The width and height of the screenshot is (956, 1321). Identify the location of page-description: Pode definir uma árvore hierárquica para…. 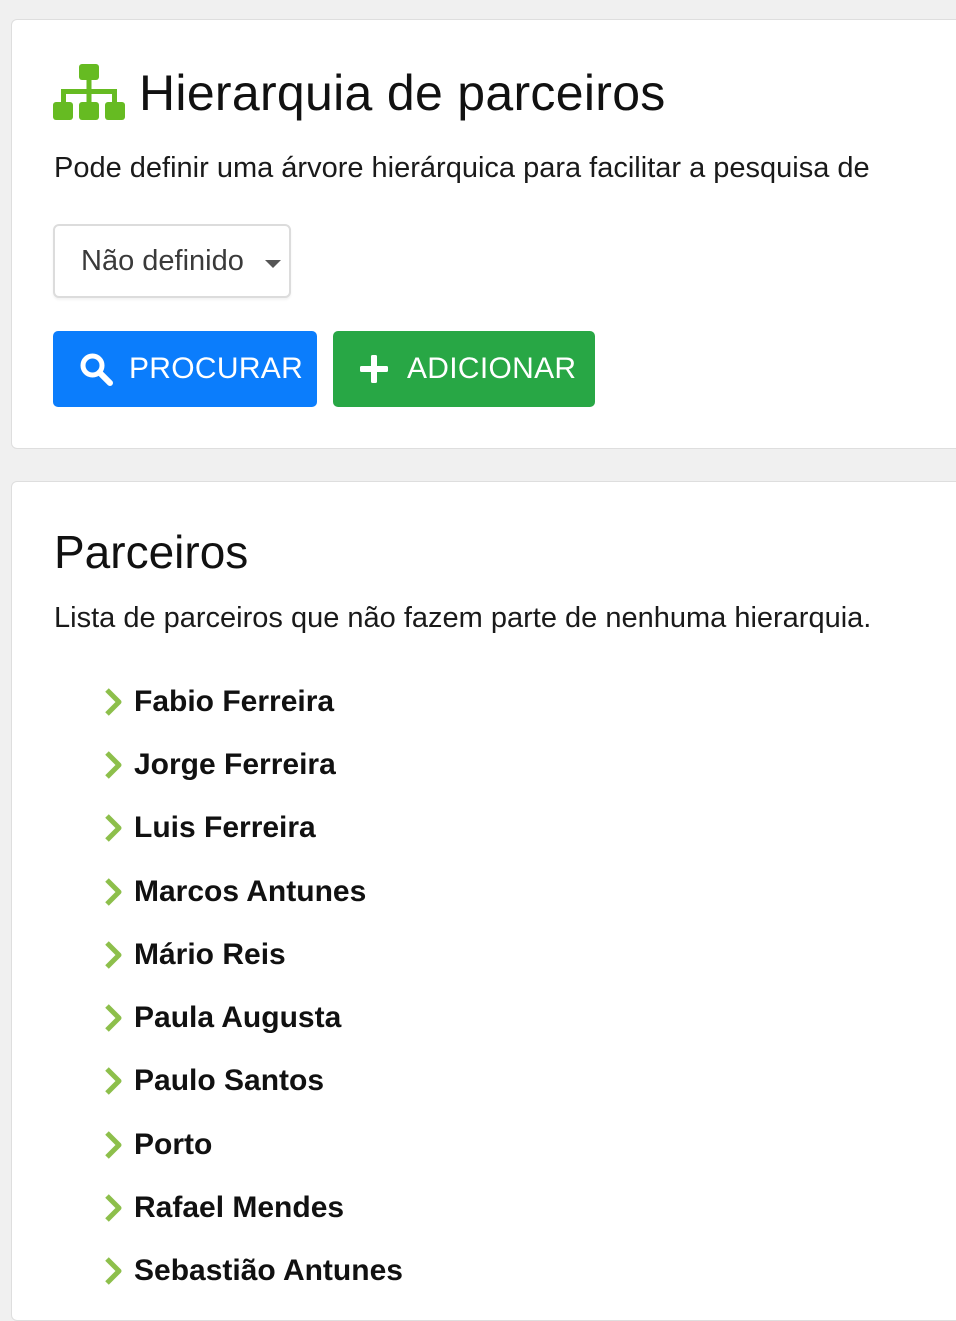
(462, 168).